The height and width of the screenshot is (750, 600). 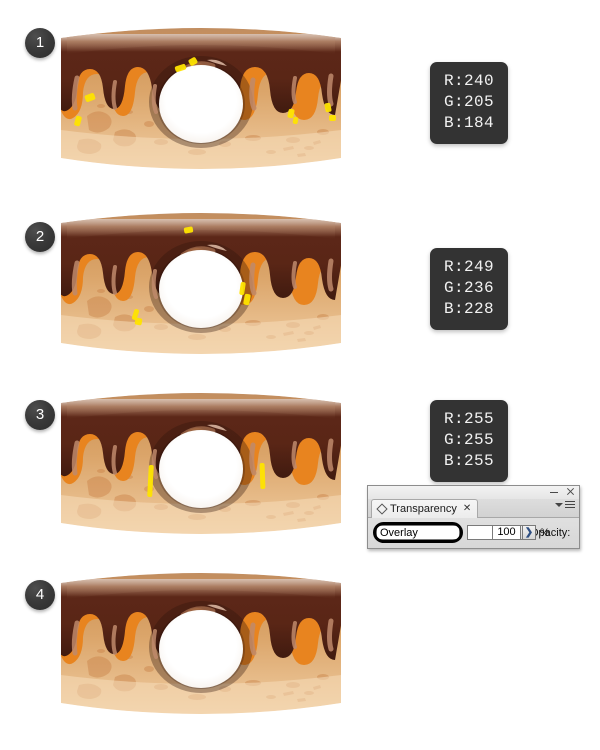 I want to click on rgb-readout-box: R:255 G:255 B:255, so click(x=469, y=441).